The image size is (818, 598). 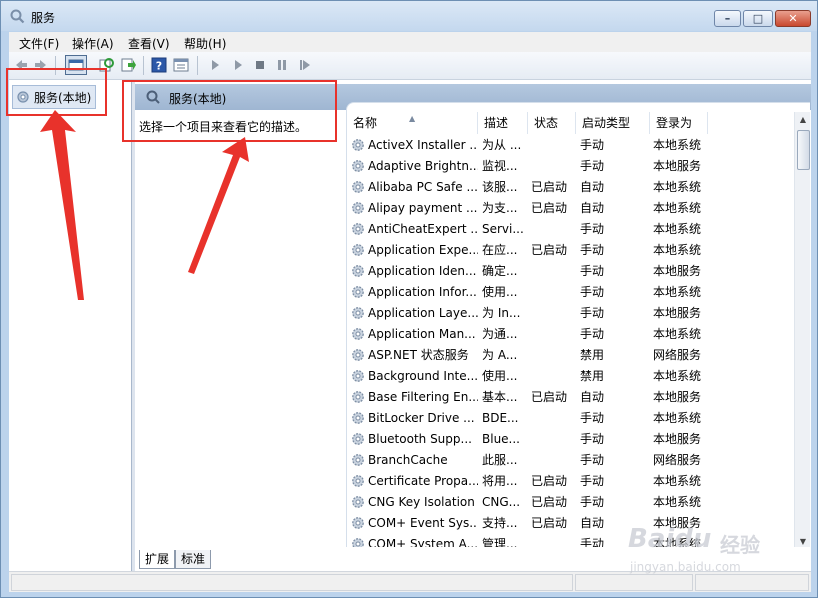 What do you see at coordinates (218, 205) in the screenshot?
I see `annotation-arrow-right` at bounding box center [218, 205].